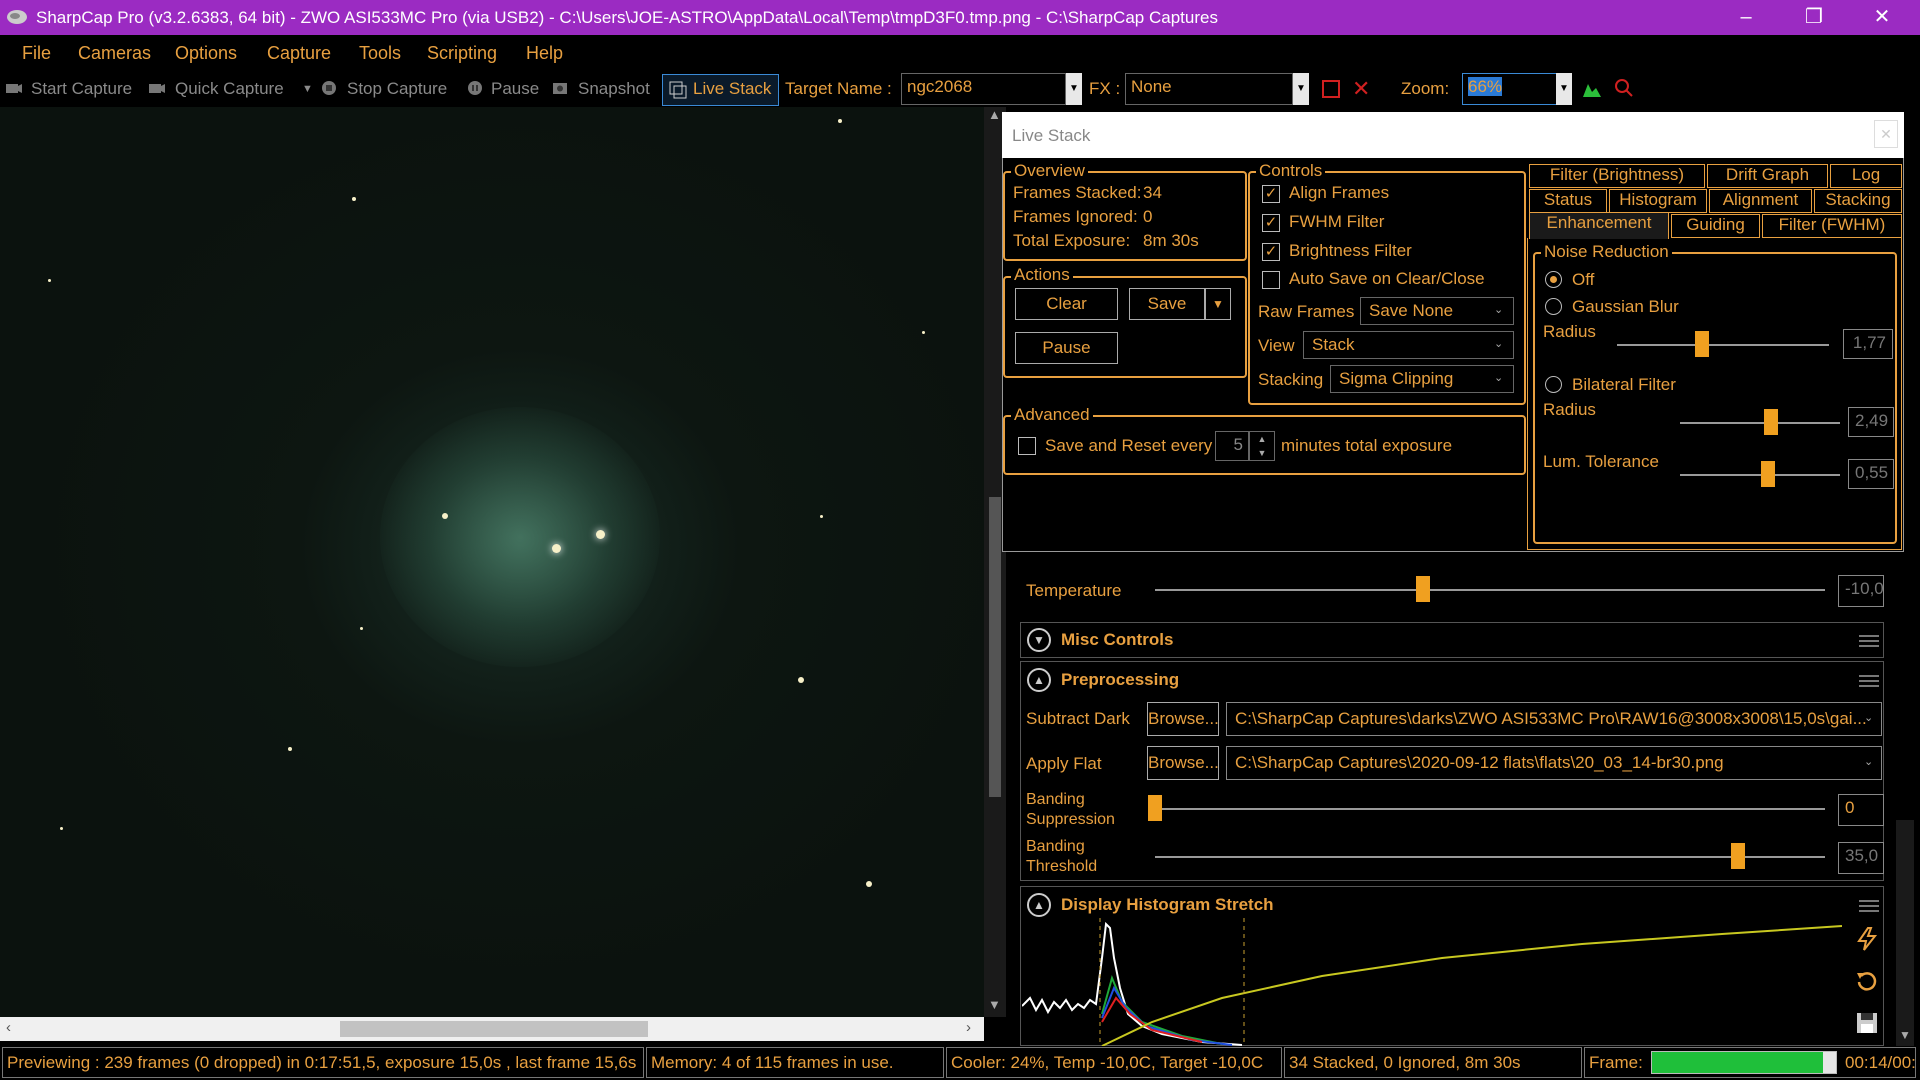 Image resolution: width=1920 pixels, height=1080 pixels. What do you see at coordinates (1886, 134) in the screenshot?
I see `live-stack-close-button: ✕` at bounding box center [1886, 134].